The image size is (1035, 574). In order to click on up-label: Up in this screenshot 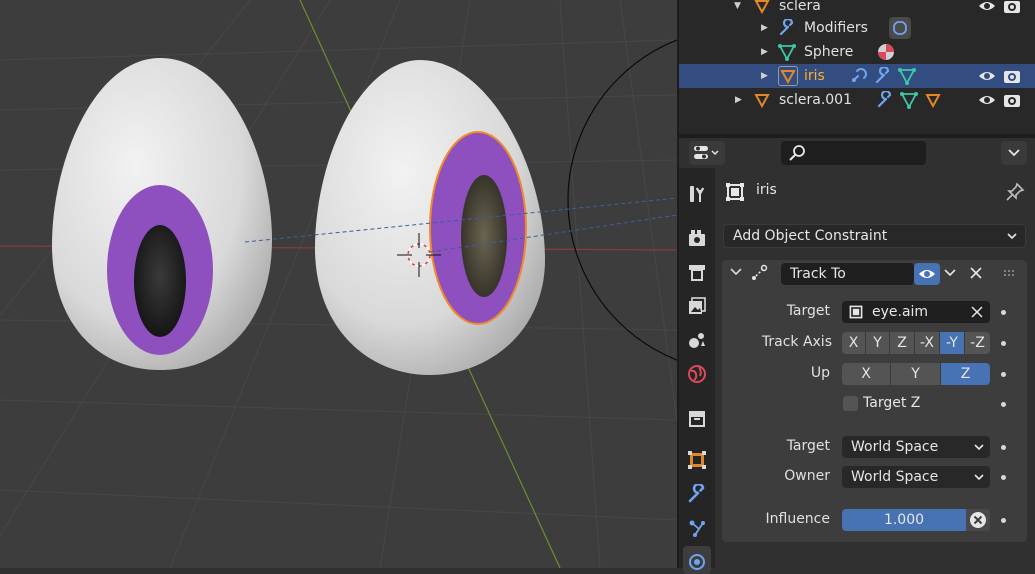, I will do `click(820, 373)`.